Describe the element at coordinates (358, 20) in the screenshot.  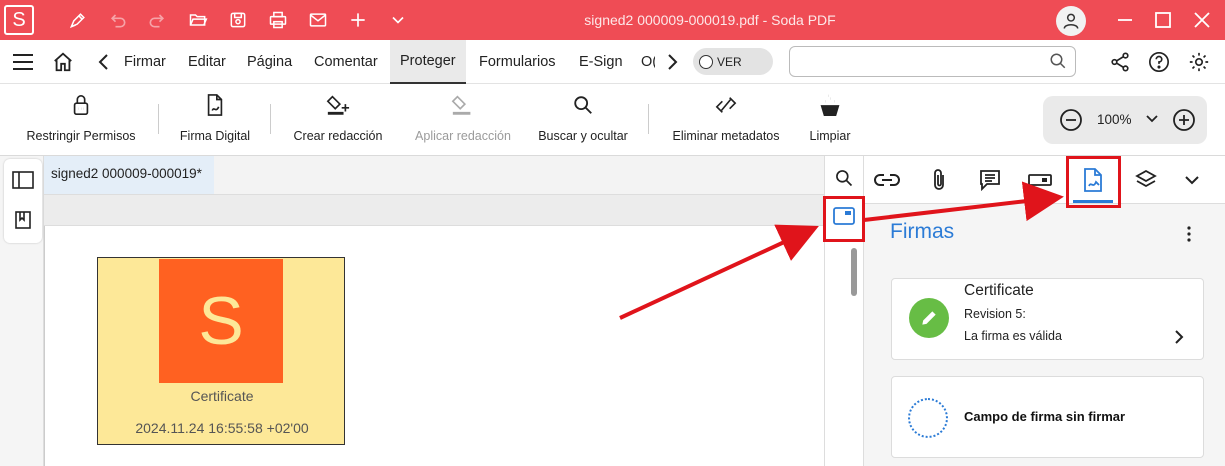
I see `plus-icon` at that location.